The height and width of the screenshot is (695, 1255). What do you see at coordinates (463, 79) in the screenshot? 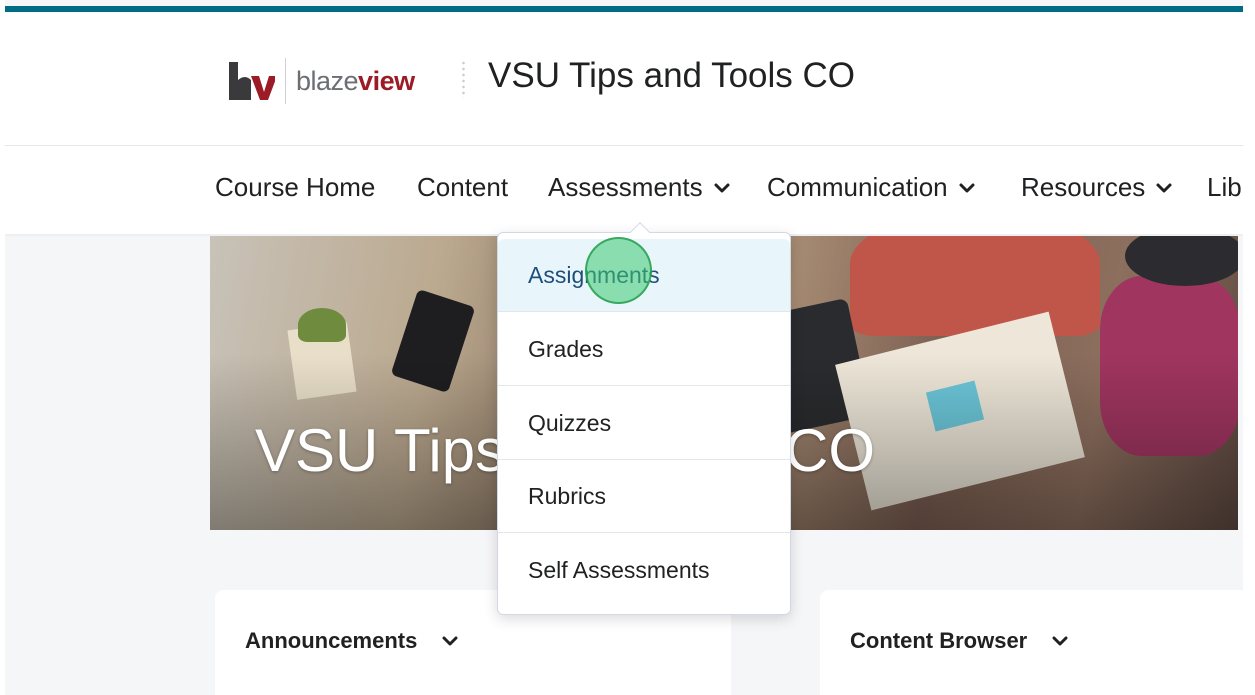
I see `title-divider` at bounding box center [463, 79].